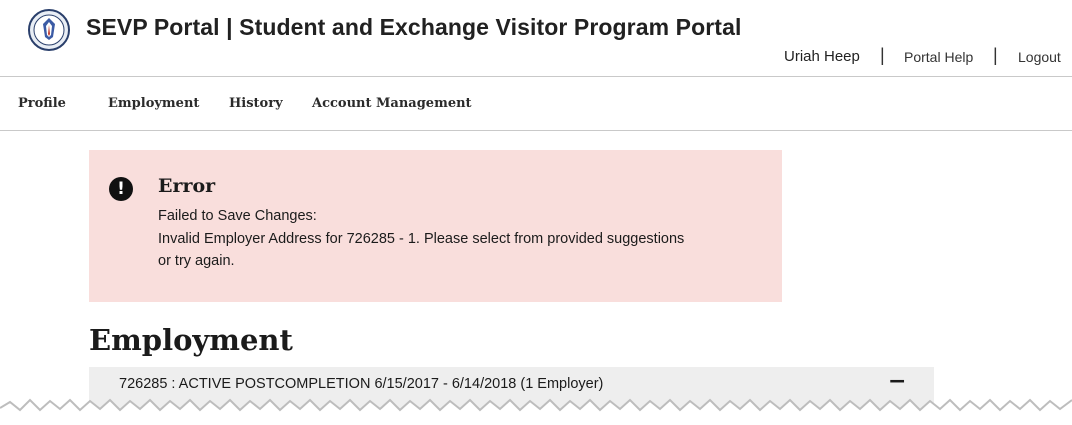 The image size is (1072, 425). I want to click on nav-item-profile: Profile, so click(42, 103).